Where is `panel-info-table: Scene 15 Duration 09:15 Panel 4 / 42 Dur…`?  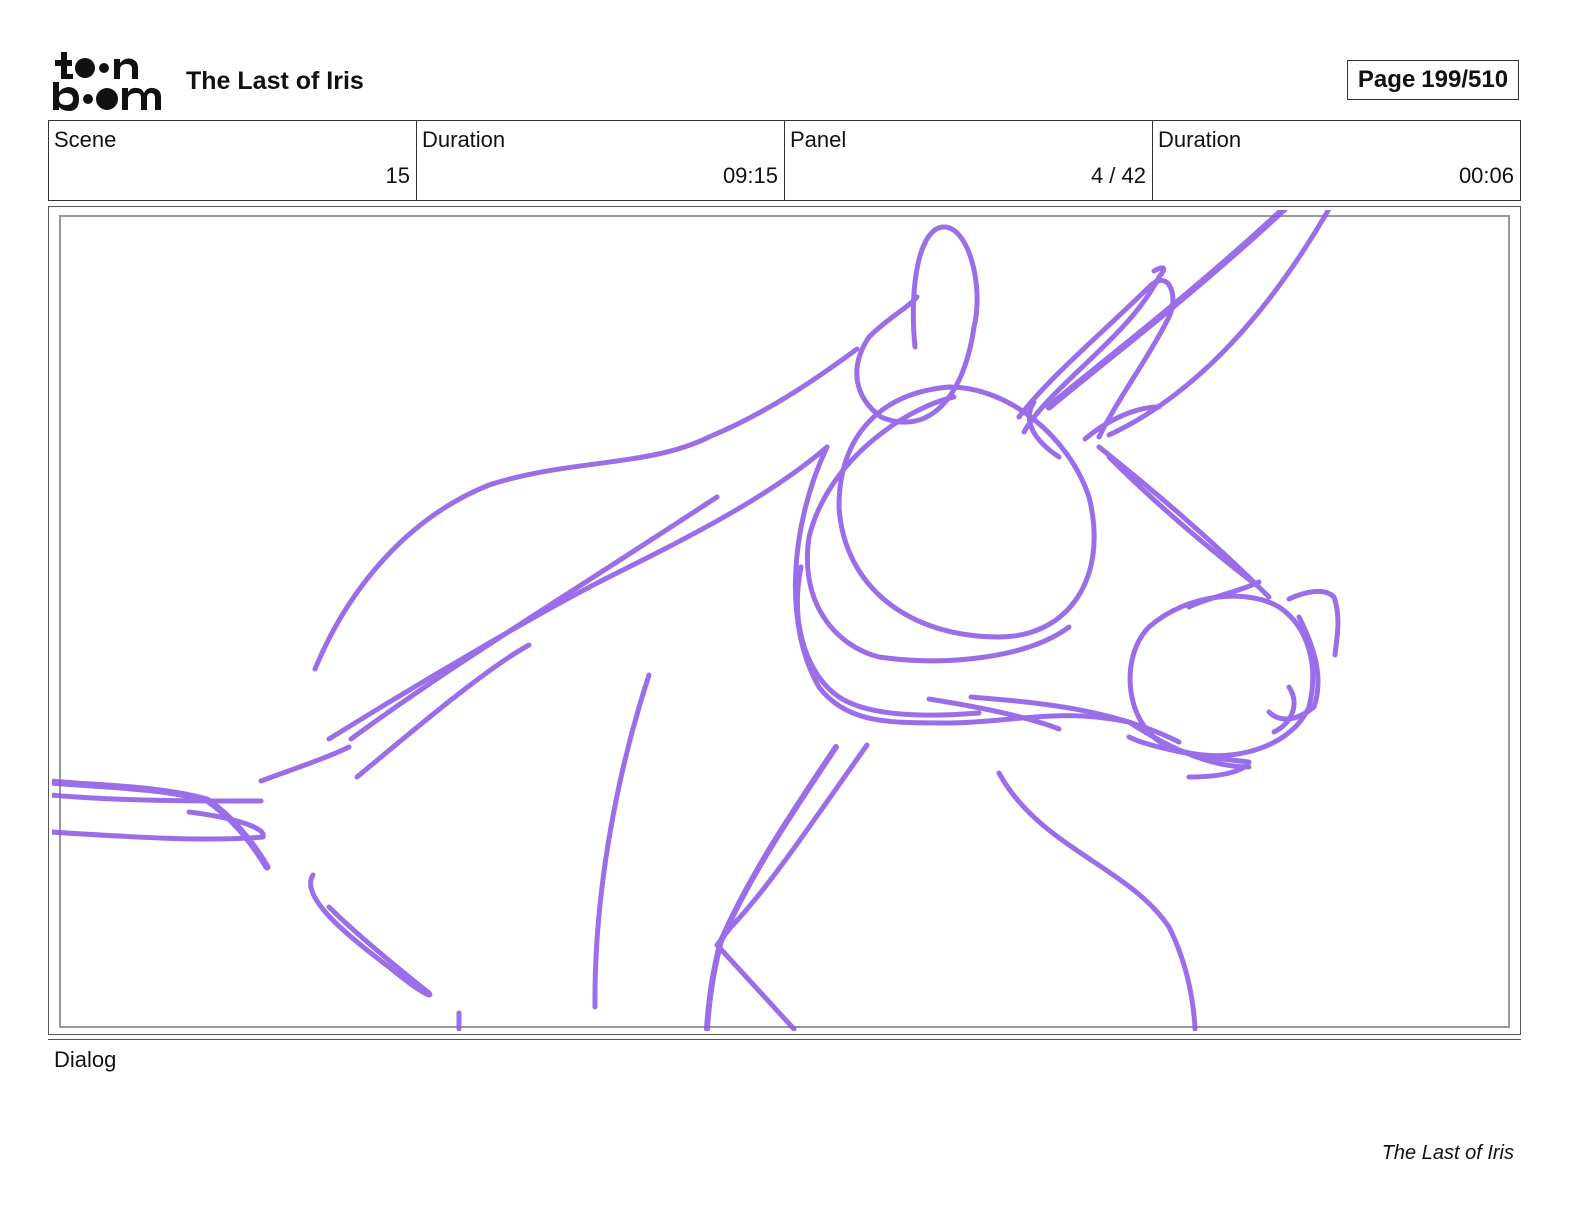
panel-info-table: Scene 15 Duration 09:15 Panel 4 / 42 Dur… is located at coordinates (784, 160).